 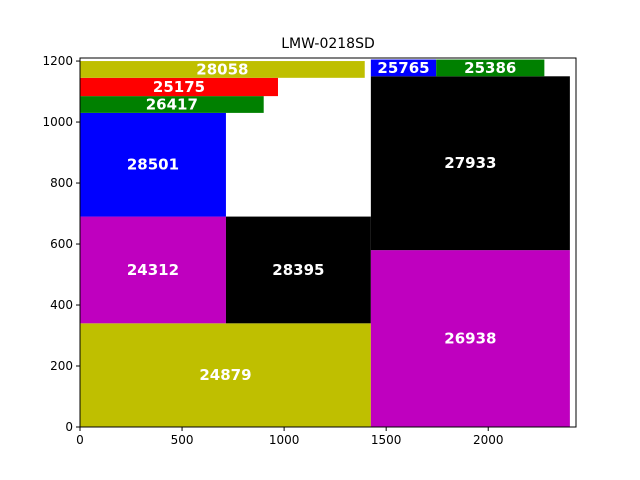 What do you see at coordinates (328, 44) in the screenshot?
I see `chart-title: LMW-0218SD` at bounding box center [328, 44].